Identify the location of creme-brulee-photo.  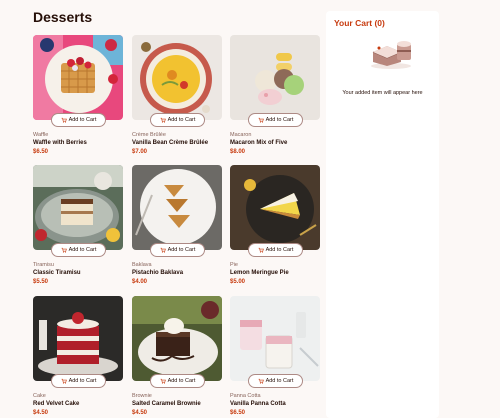
(177, 77).